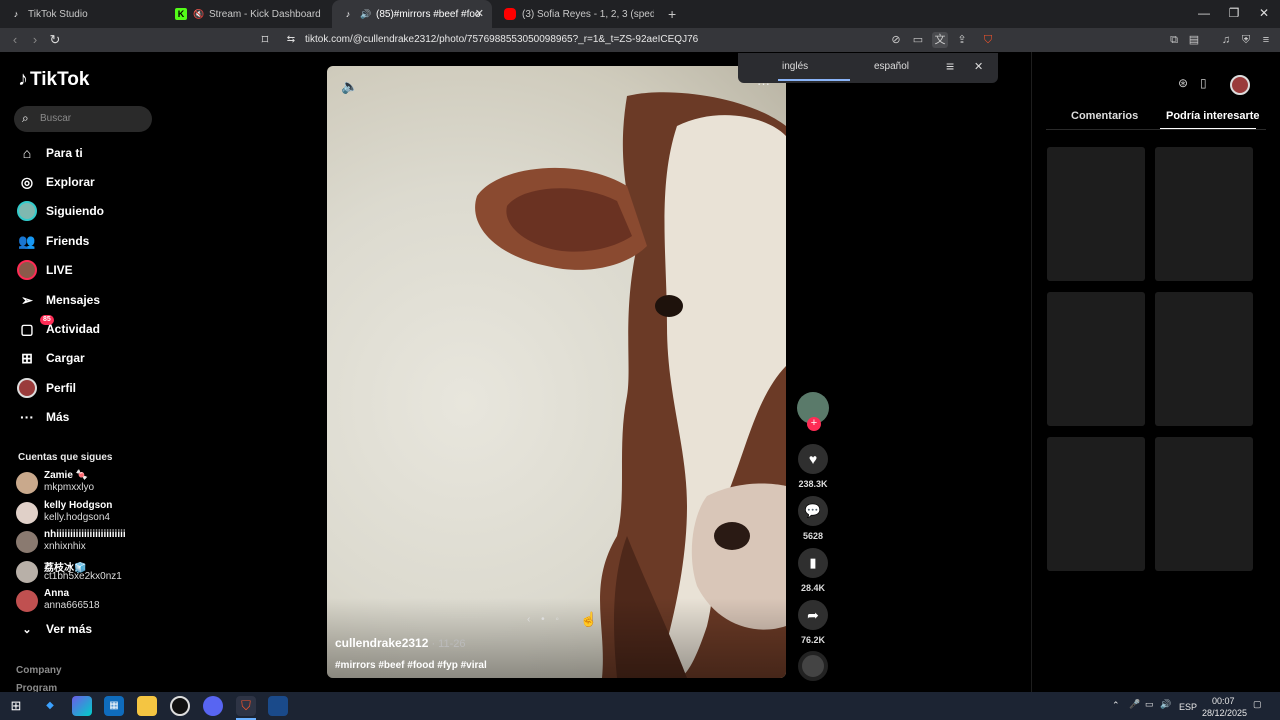 The image size is (1280, 720). What do you see at coordinates (50, 706) in the screenshot?
I see `app-icon: ◆` at bounding box center [50, 706].